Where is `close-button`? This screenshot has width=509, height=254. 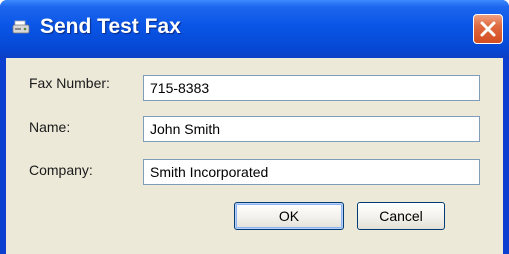 close-button is located at coordinates (488, 29).